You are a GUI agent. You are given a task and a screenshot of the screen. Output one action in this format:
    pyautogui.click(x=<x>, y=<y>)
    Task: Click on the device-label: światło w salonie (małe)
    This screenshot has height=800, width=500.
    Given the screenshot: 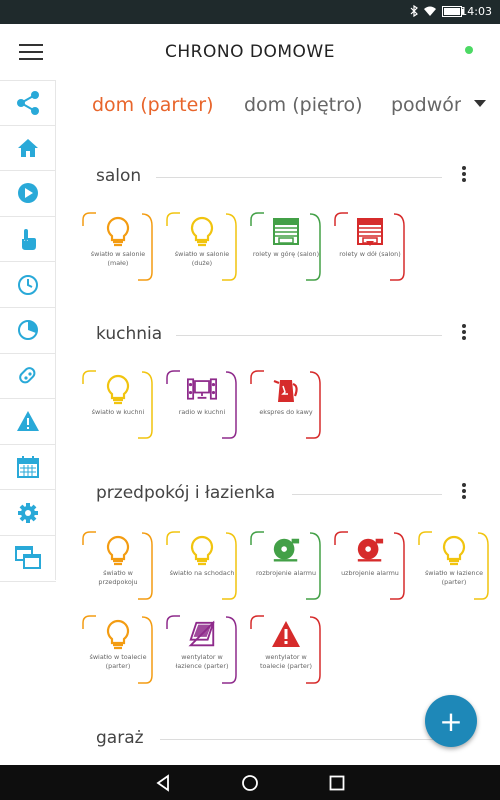 What is the action you would take?
    pyautogui.click(x=118, y=258)
    